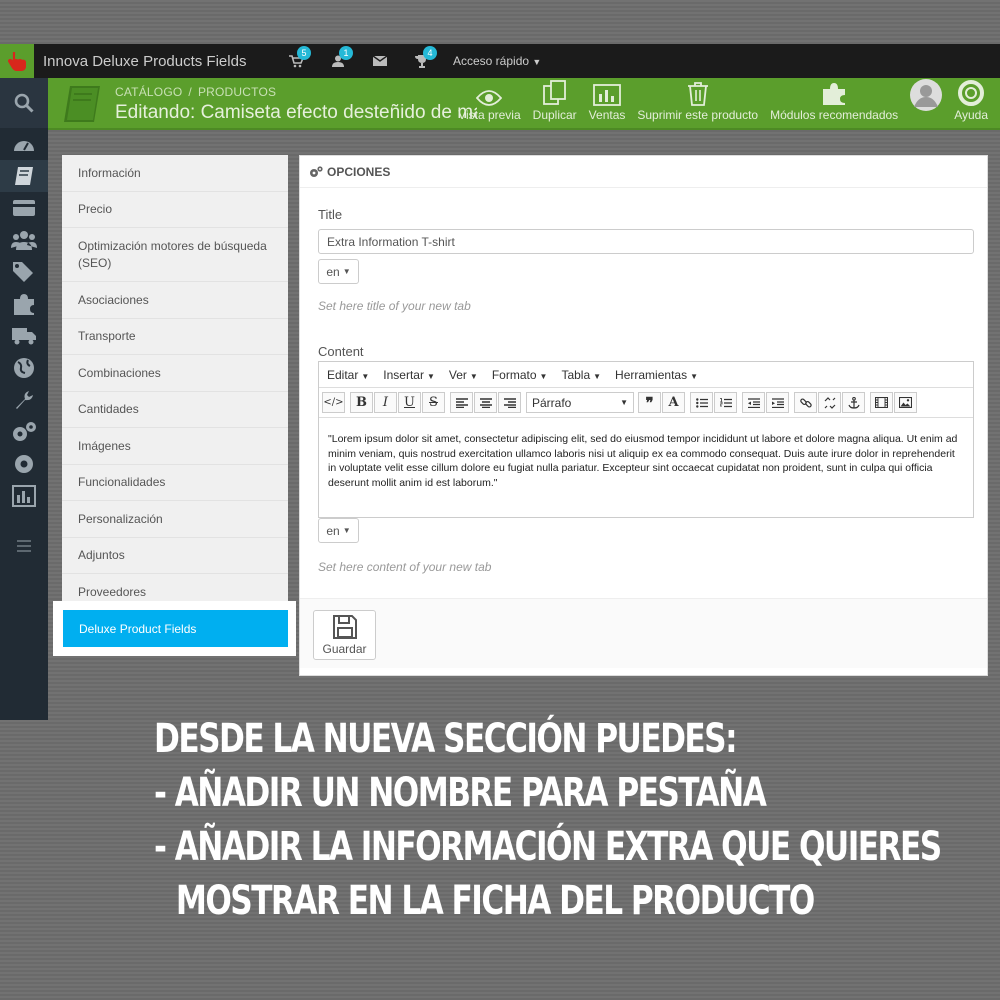  I want to click on menu-edit: Editar ▼, so click(348, 375).